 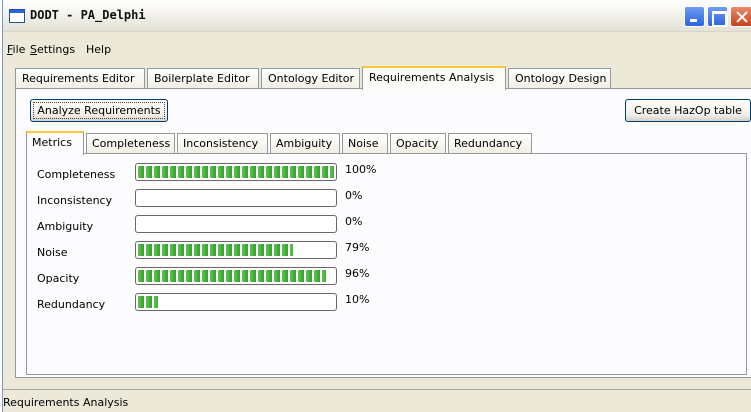 I want to click on app-window-icon, so click(x=17, y=16).